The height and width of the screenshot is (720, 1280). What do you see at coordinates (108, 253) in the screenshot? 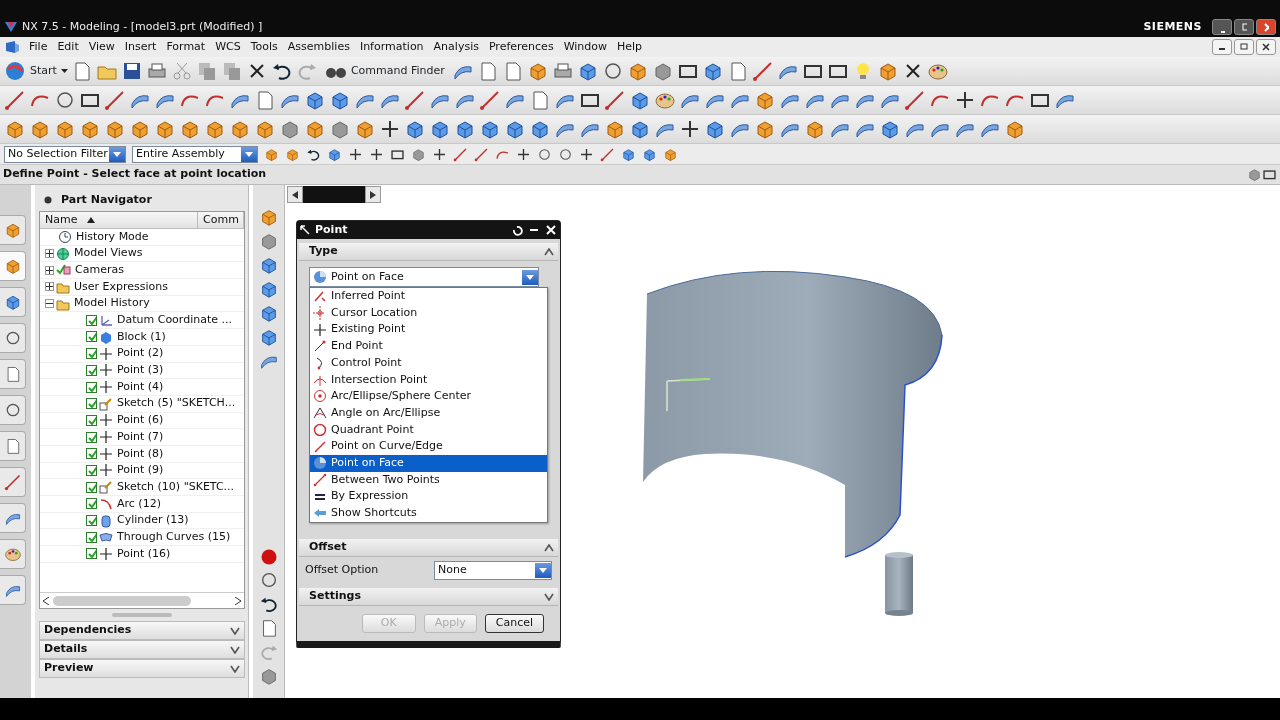
I see `tree-item: Model Views` at bounding box center [108, 253].